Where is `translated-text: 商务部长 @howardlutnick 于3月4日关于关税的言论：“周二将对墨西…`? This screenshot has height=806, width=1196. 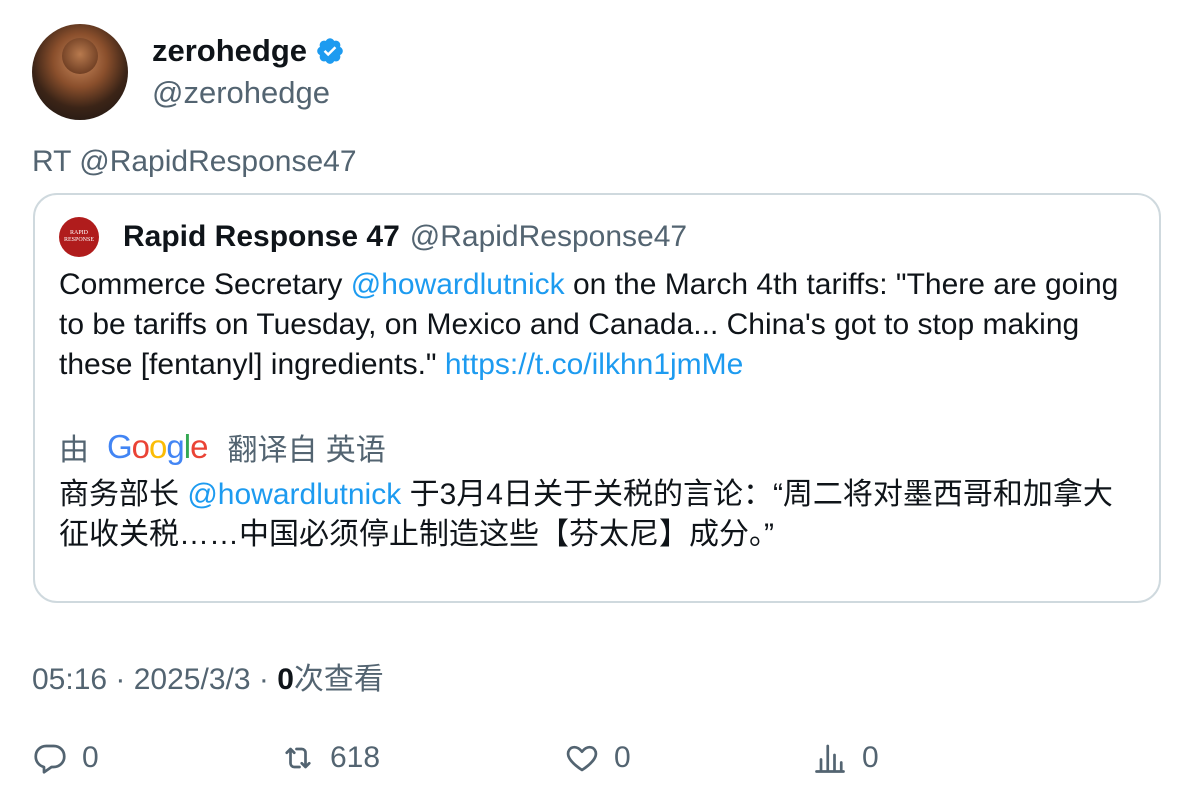 translated-text: 商务部长 @howardlutnick 于3月4日关于关税的言论：“周二将对墨西… is located at coordinates (599, 515).